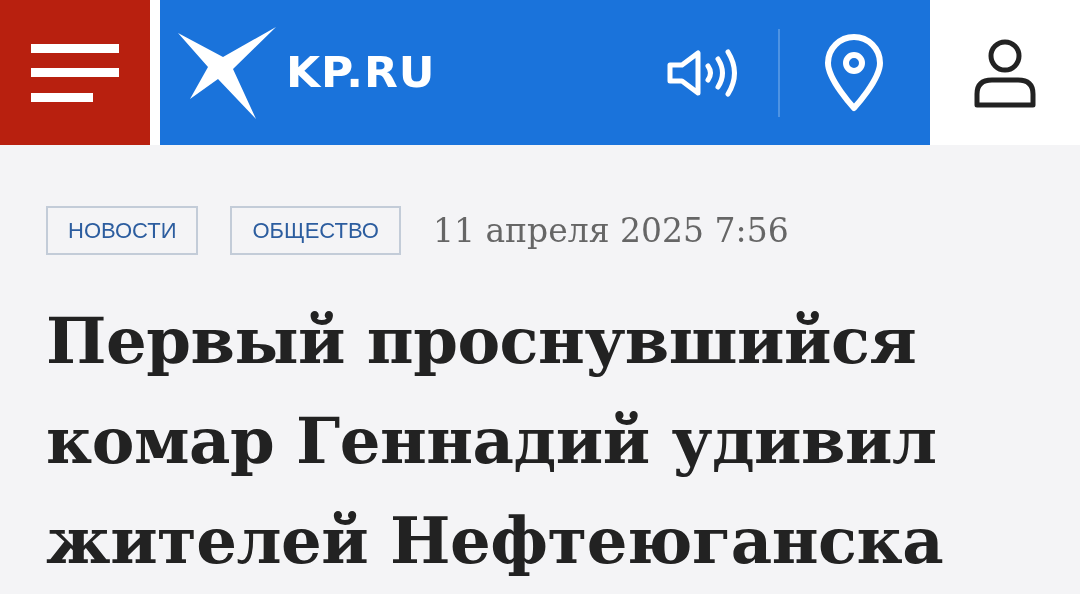 This screenshot has height=594, width=1080. What do you see at coordinates (122, 230) in the screenshot?
I see `category-tag: НОВОСТИ` at bounding box center [122, 230].